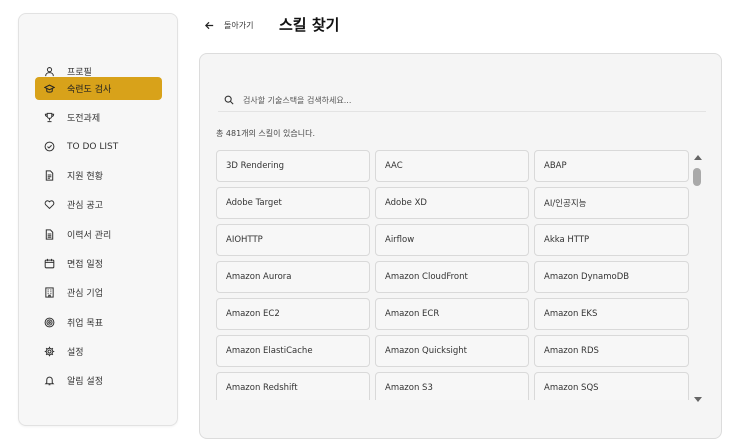  Describe the element at coordinates (293, 203) in the screenshot. I see `skill-chip: Adobe Target` at that location.